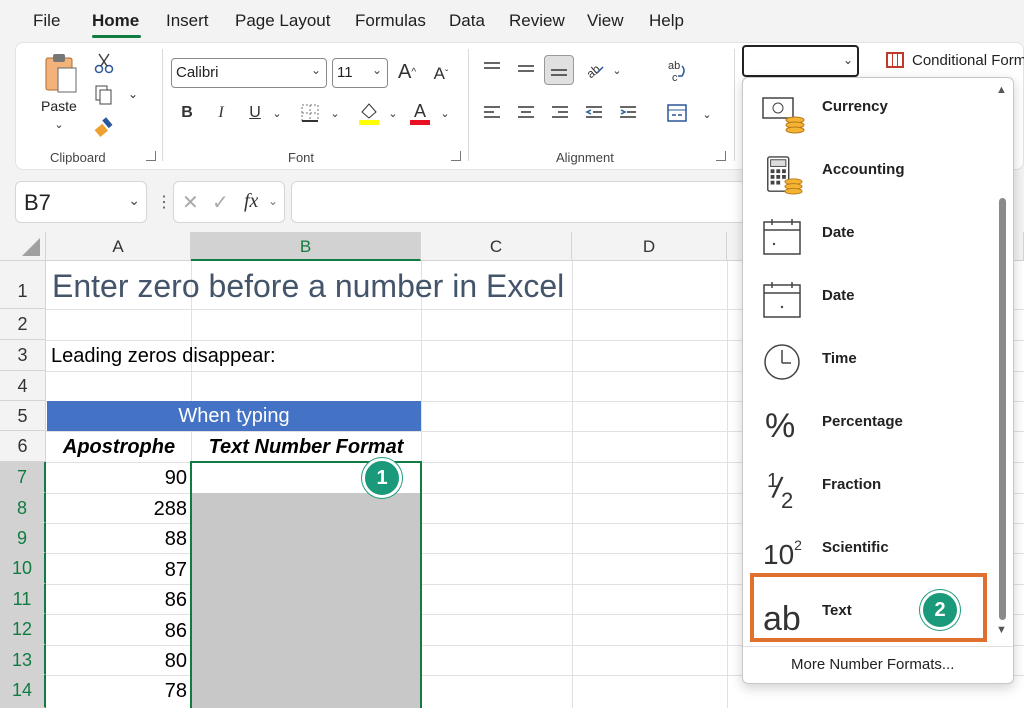 Image resolution: width=1024 pixels, height=708 pixels. What do you see at coordinates (537, 21) in the screenshot?
I see `tab-review: Review` at bounding box center [537, 21].